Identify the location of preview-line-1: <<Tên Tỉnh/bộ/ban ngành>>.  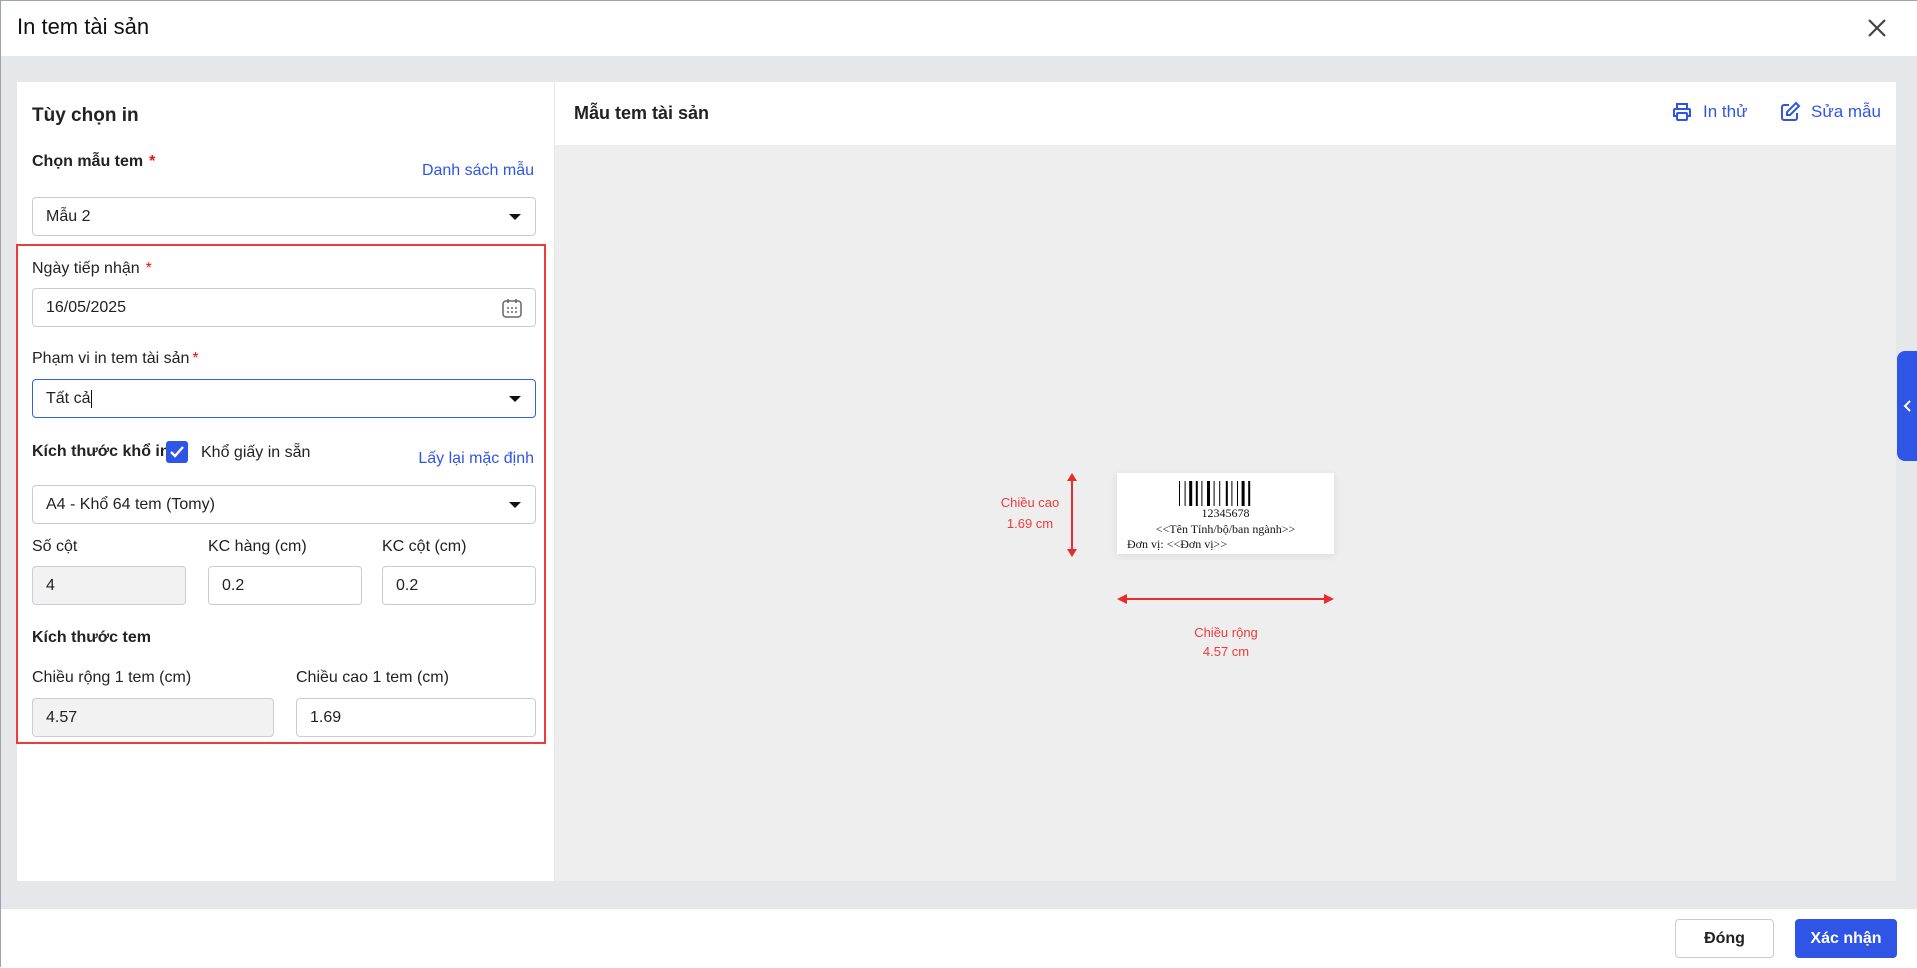
(1225, 529).